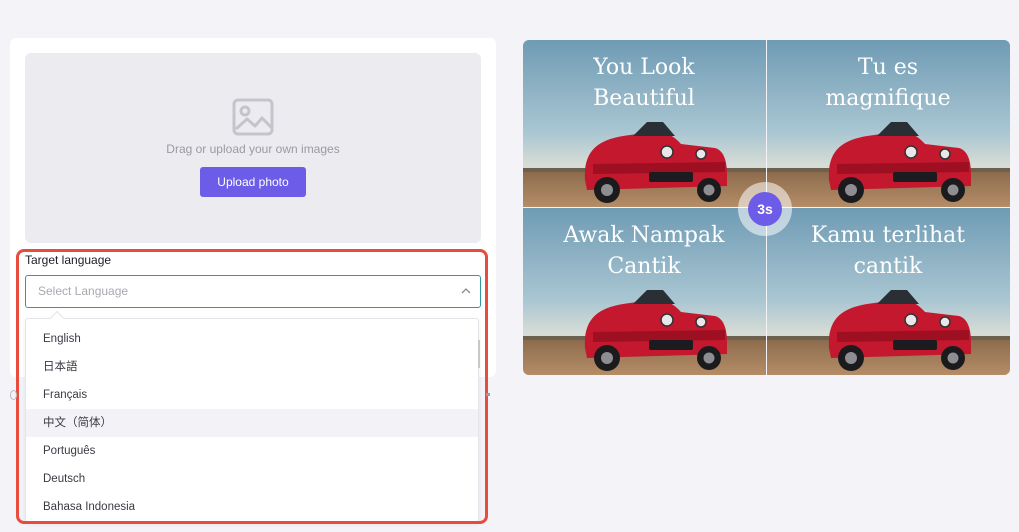 The image size is (1019, 532). I want to click on target-language-label: Target language, so click(68, 260).